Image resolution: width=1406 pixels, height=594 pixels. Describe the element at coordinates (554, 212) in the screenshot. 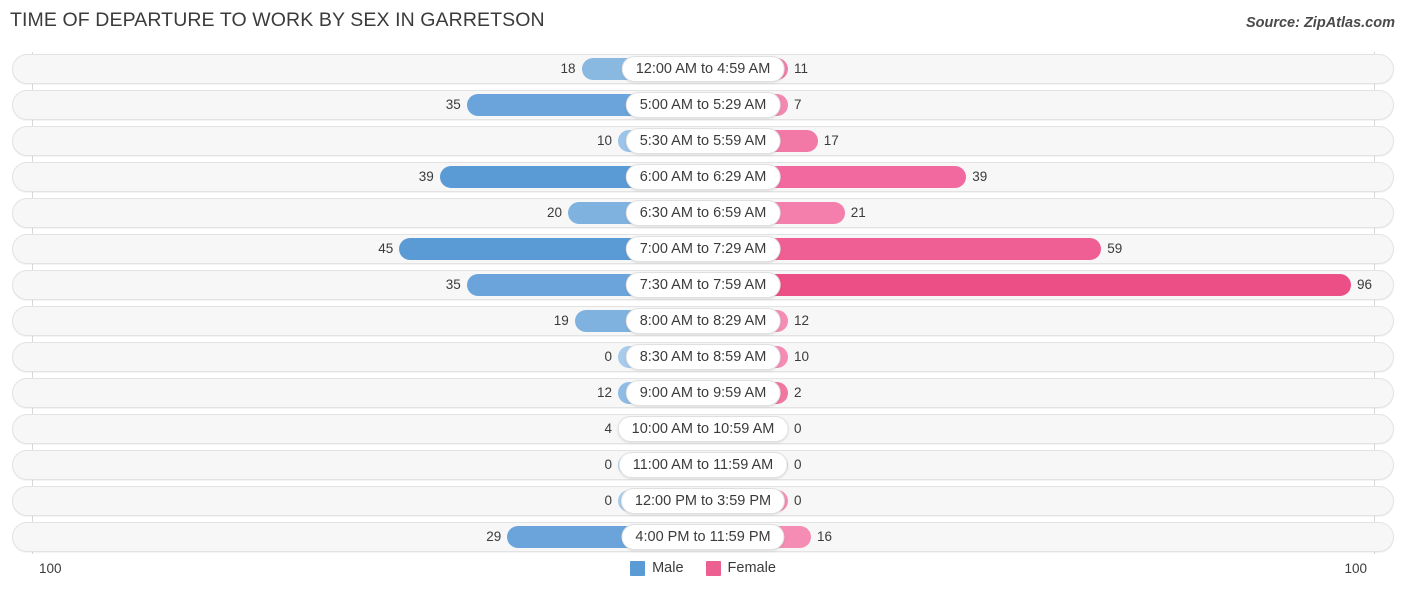

I see `value-label-male: 20` at that location.